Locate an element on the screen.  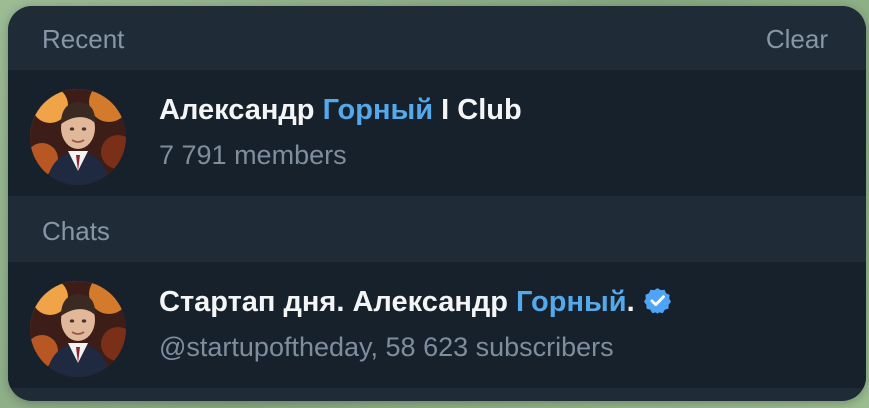
chat-title-suffix: . is located at coordinates (630, 302).